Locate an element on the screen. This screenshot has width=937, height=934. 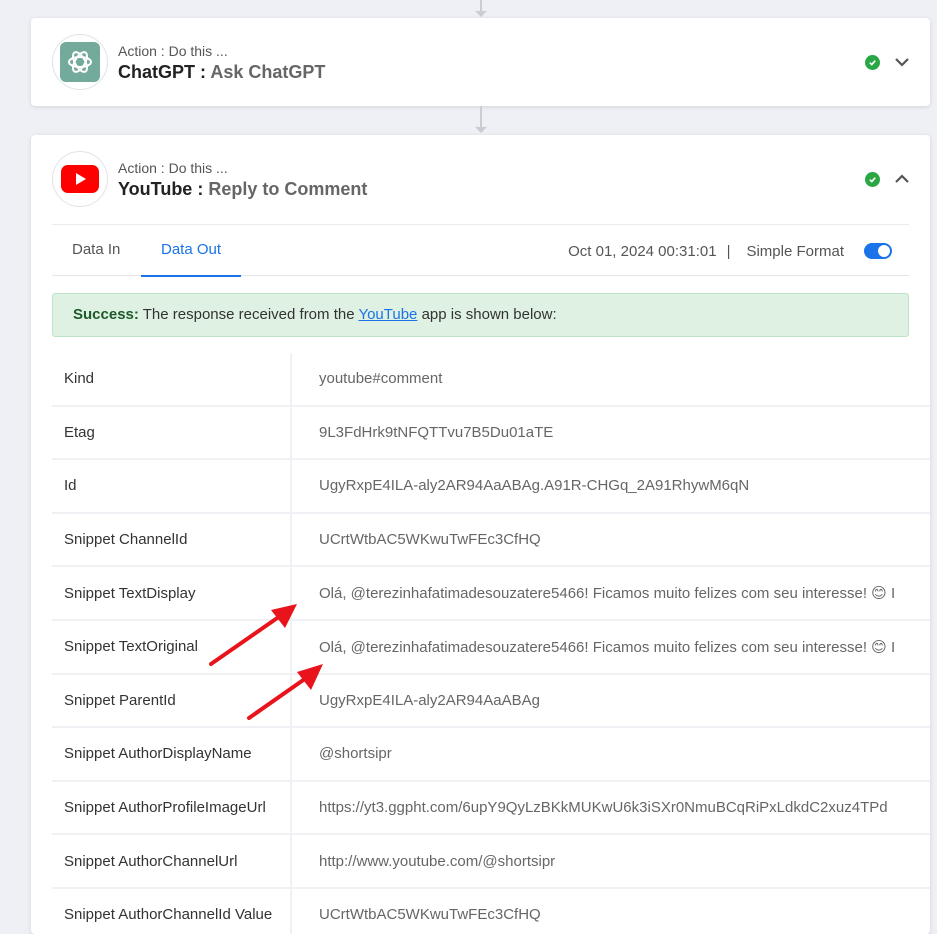
response-timestamp: Oct 01, 2024 00:31:01 is located at coordinates (642, 251).